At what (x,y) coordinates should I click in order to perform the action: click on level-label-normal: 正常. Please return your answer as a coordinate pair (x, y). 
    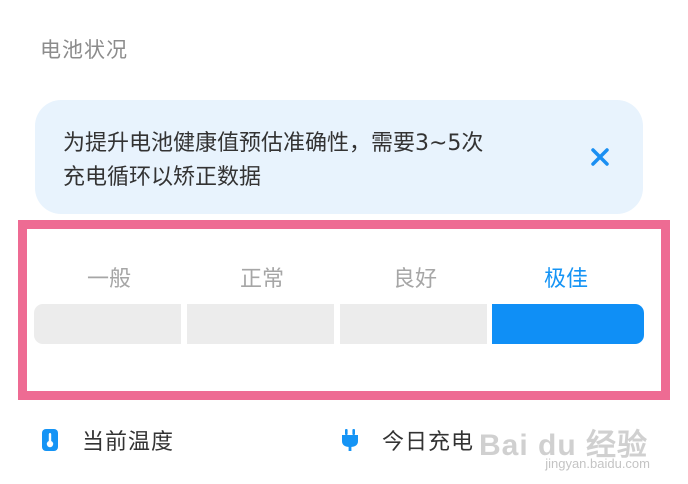
    Looking at the image, I should click on (261, 279).